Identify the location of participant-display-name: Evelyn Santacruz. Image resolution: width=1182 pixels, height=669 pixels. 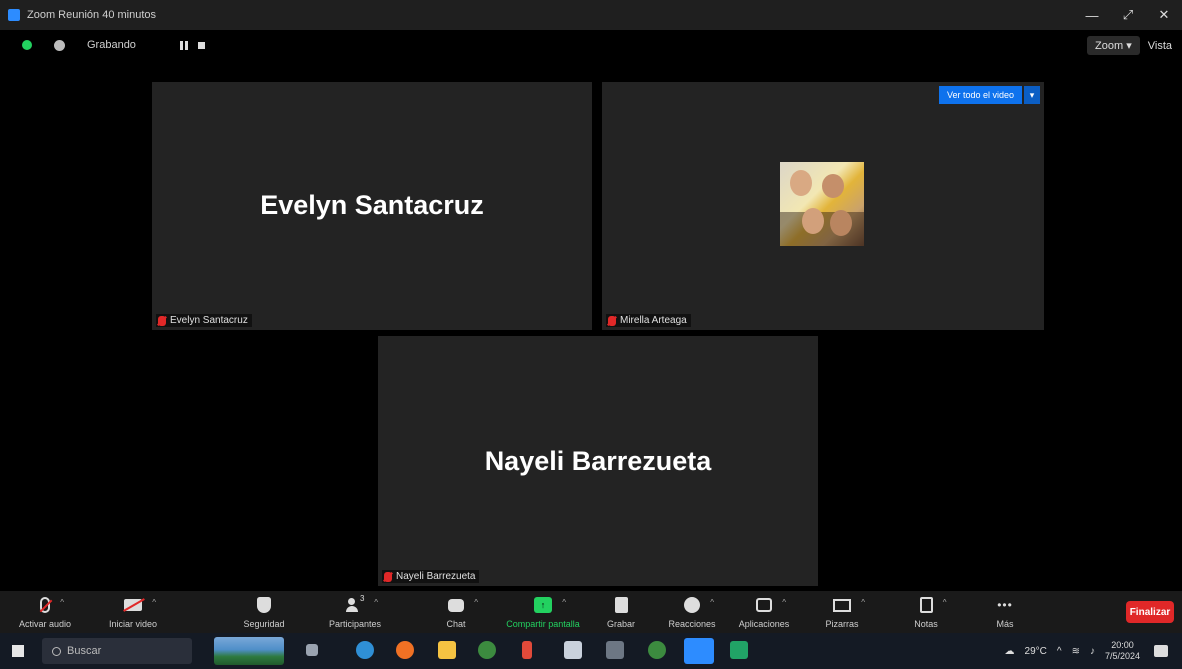
(372, 205).